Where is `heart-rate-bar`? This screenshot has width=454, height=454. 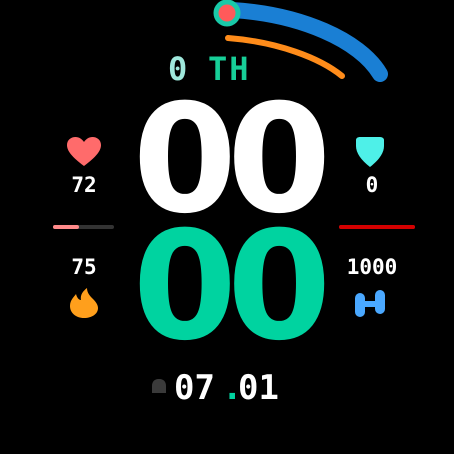 heart-rate-bar is located at coordinates (83, 227).